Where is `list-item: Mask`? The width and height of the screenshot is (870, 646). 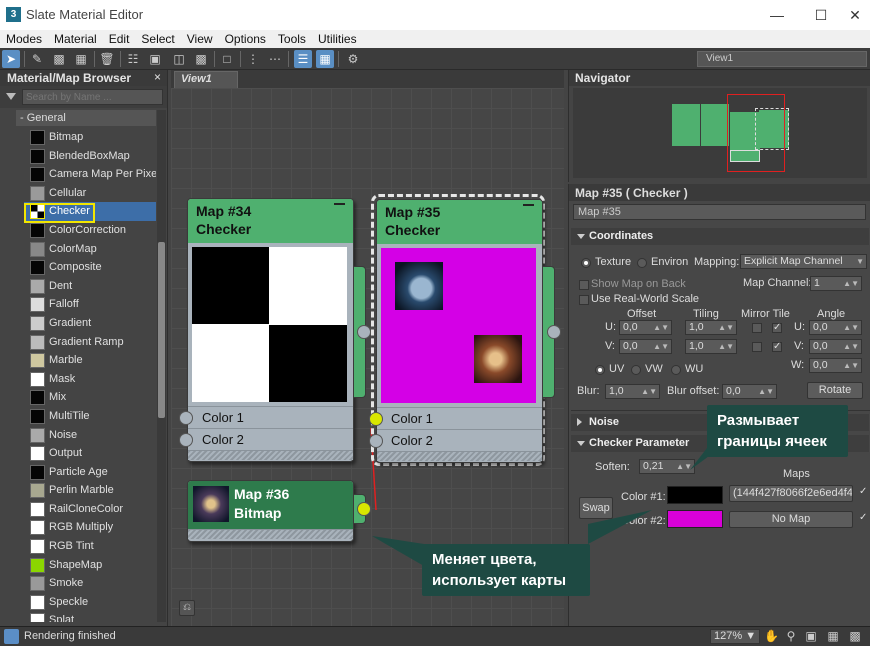 list-item: Mask is located at coordinates (90, 379).